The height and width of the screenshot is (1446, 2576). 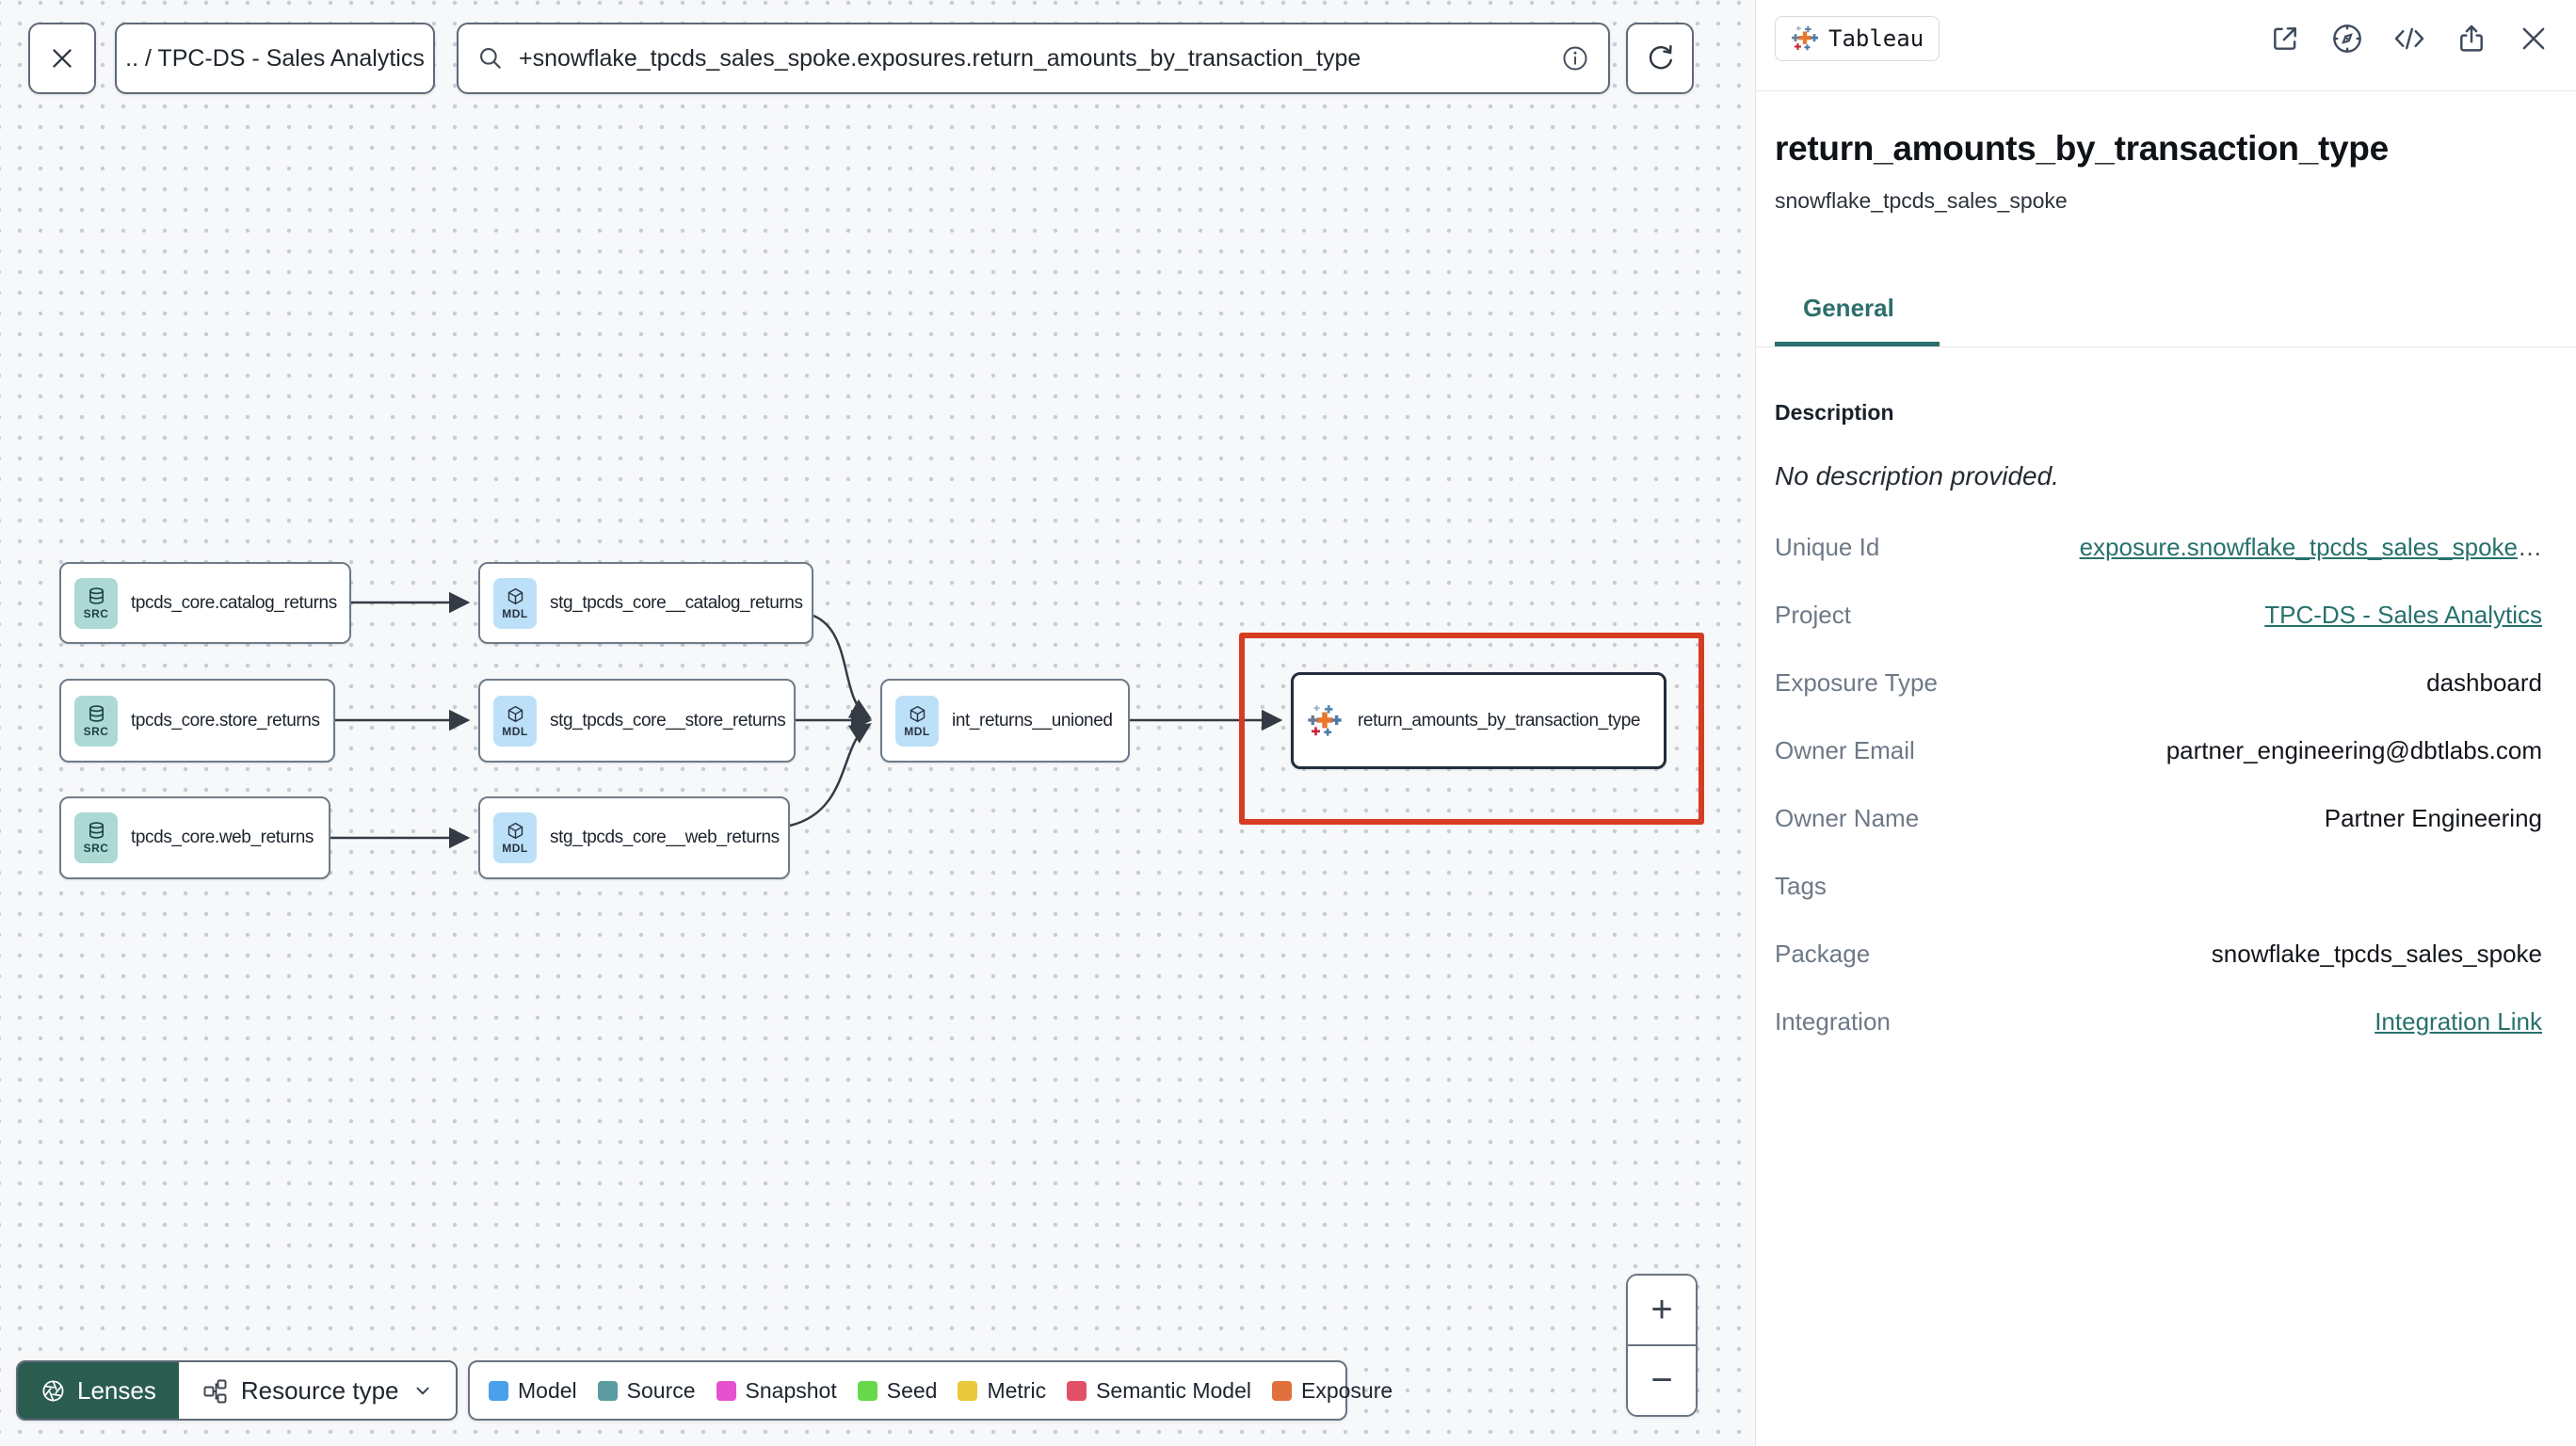 I want to click on graph-node-tpcds-core-catalog-returns: SRC tpcds_core.catalog_returns, so click(x=205, y=603).